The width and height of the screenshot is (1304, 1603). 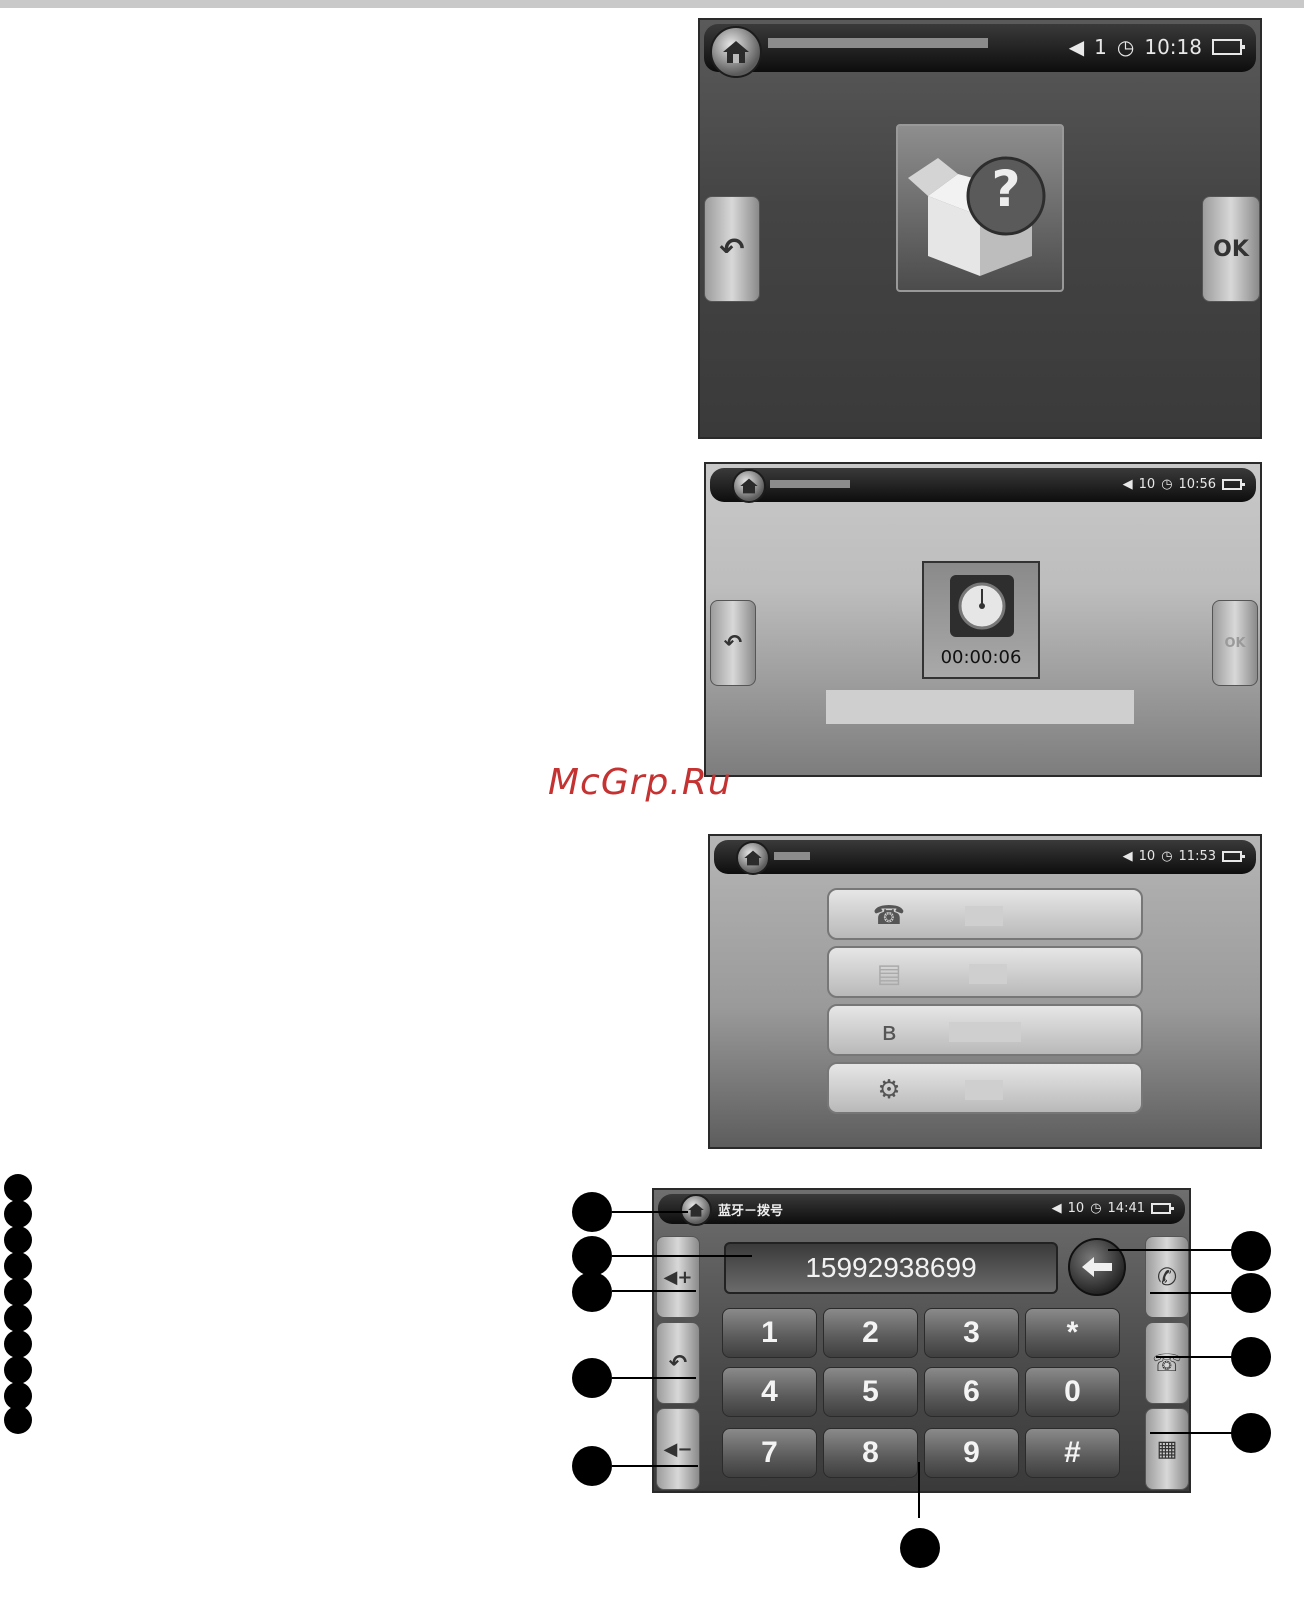 I want to click on status-info: ◀ 10 ◷ 11:53, so click(x=1183, y=856).